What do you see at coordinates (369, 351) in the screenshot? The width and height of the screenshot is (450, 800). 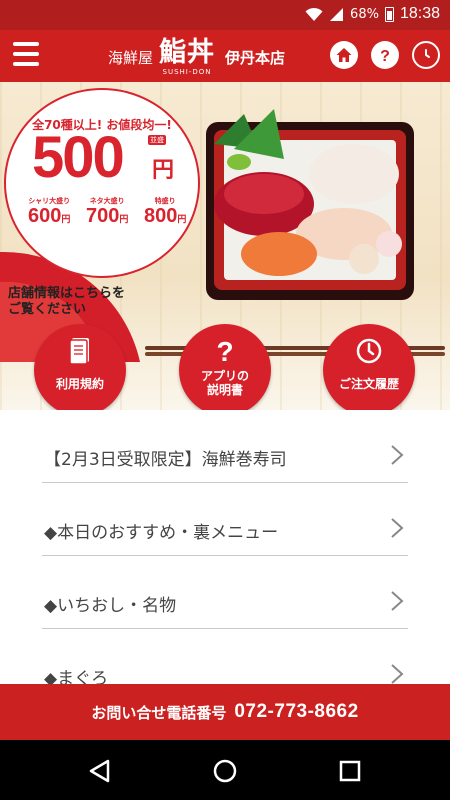 I see `clock-icon` at bounding box center [369, 351].